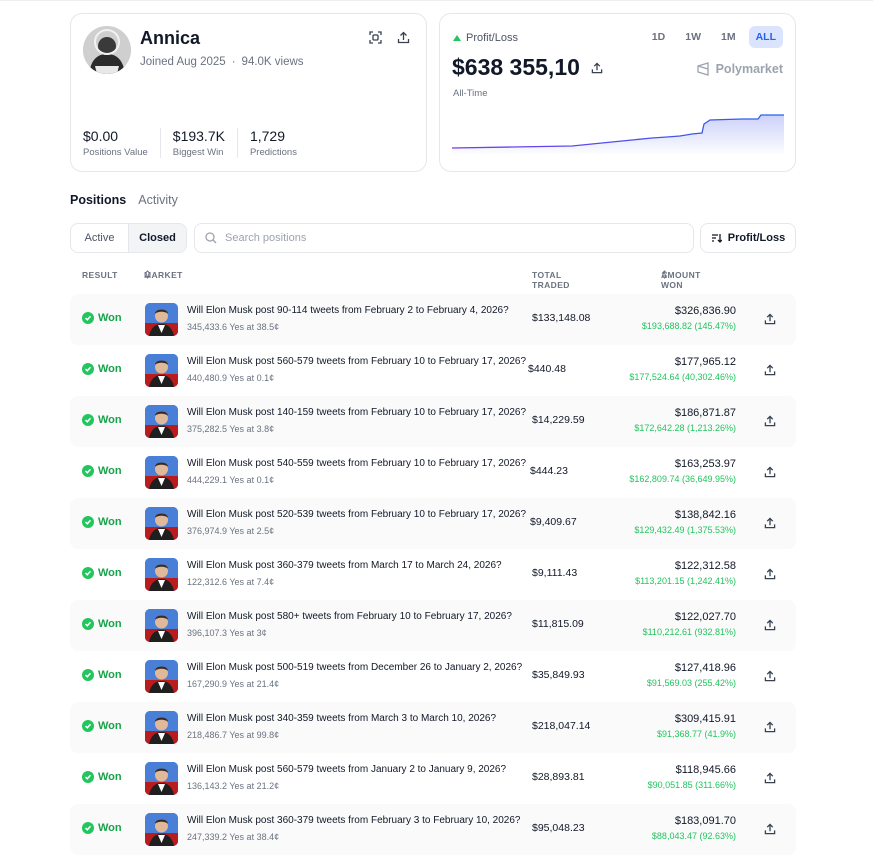 The image size is (873, 858). Describe the element at coordinates (558, 420) in the screenshot. I see `total-traded: $14,229.59` at that location.